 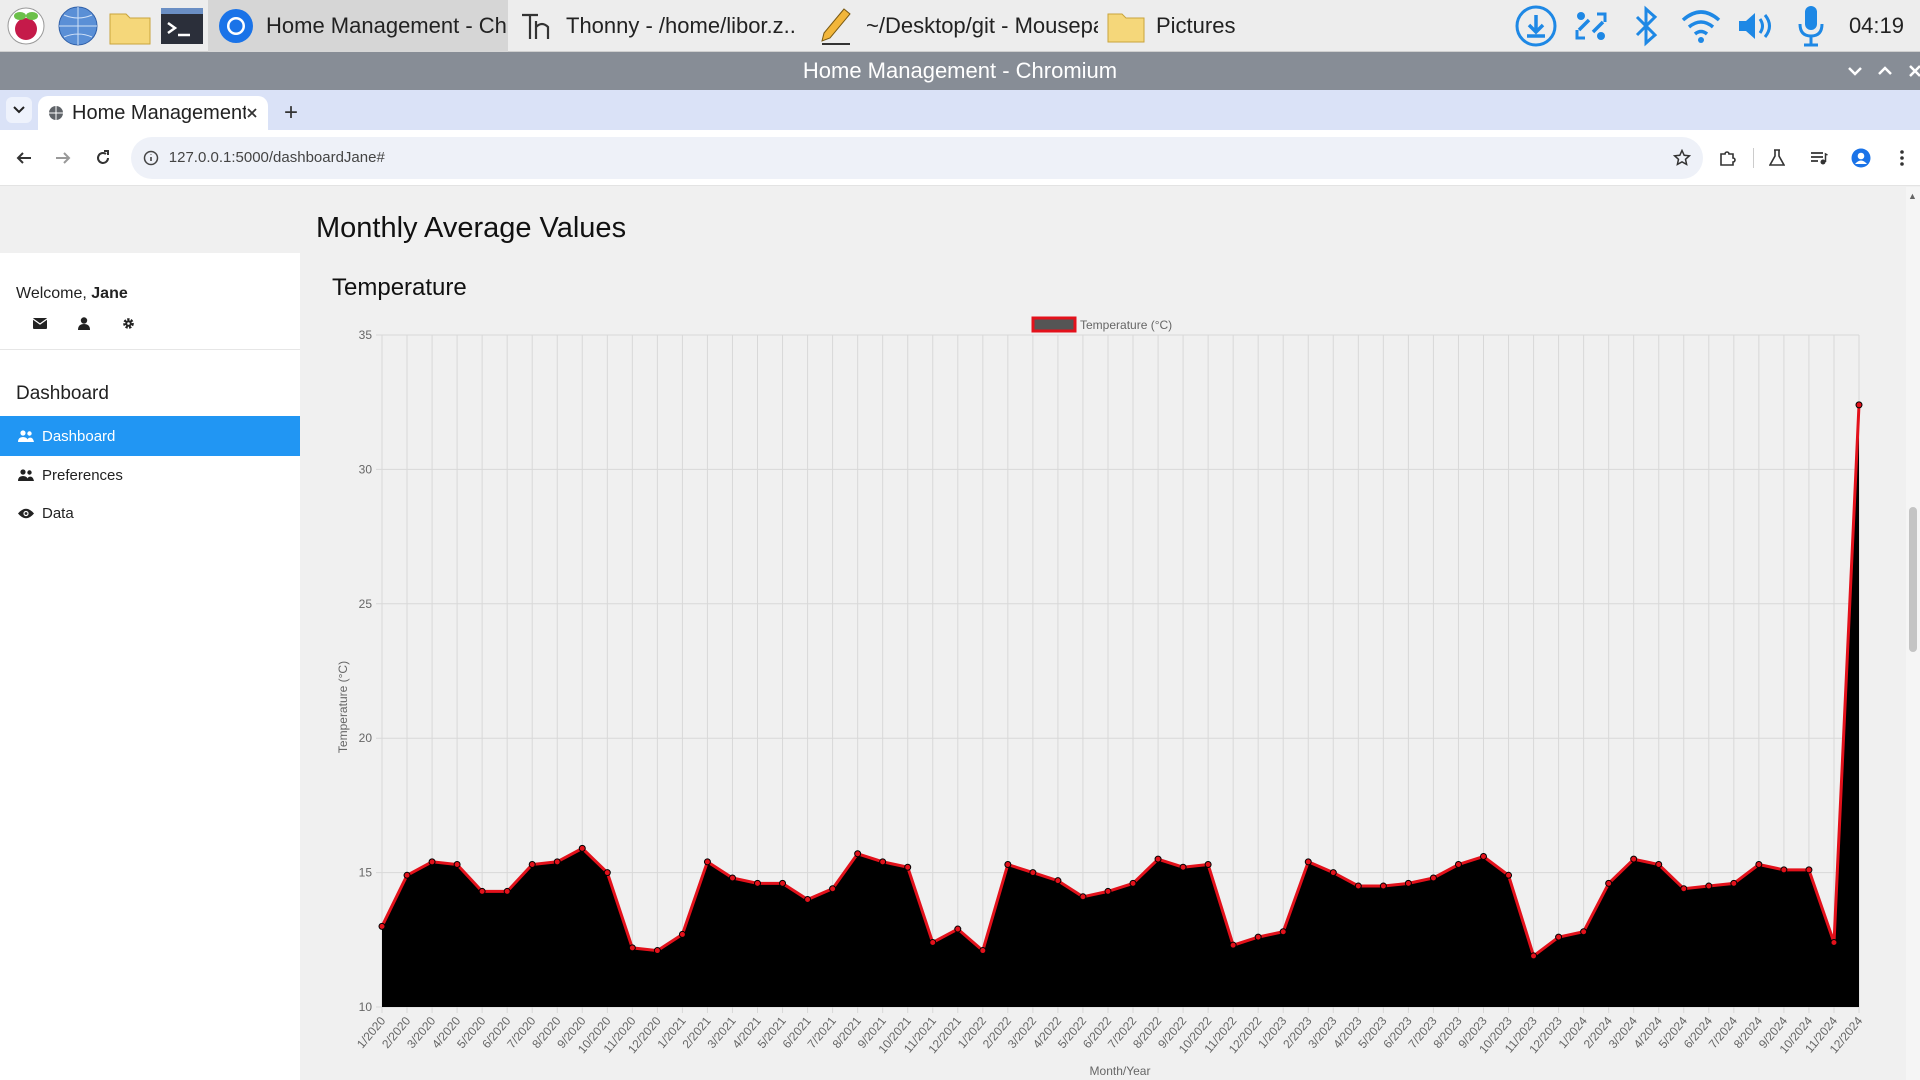 I want to click on new-tab-button: +, so click(x=291, y=113).